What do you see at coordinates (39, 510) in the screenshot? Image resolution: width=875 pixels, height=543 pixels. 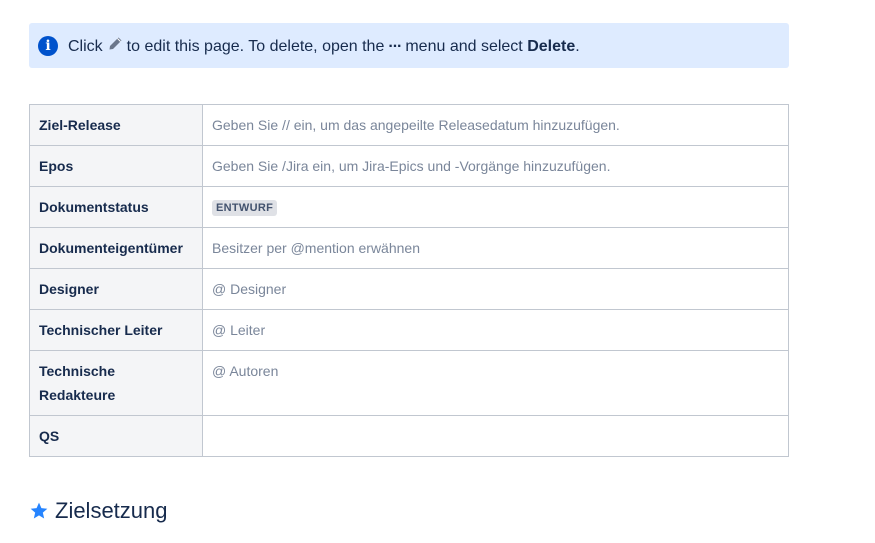 I see `star-icon` at bounding box center [39, 510].